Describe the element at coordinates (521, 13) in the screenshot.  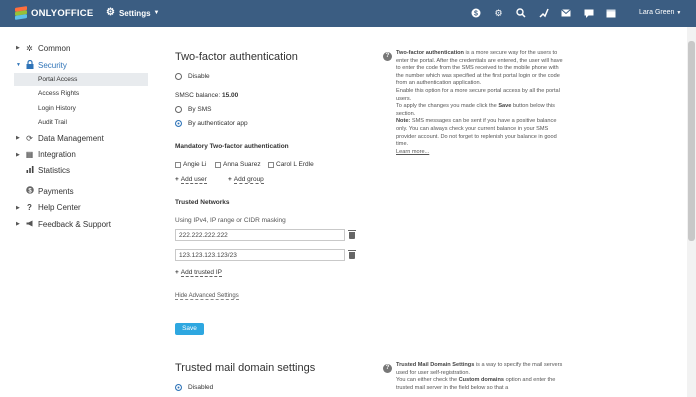
I see `search-icon` at that location.